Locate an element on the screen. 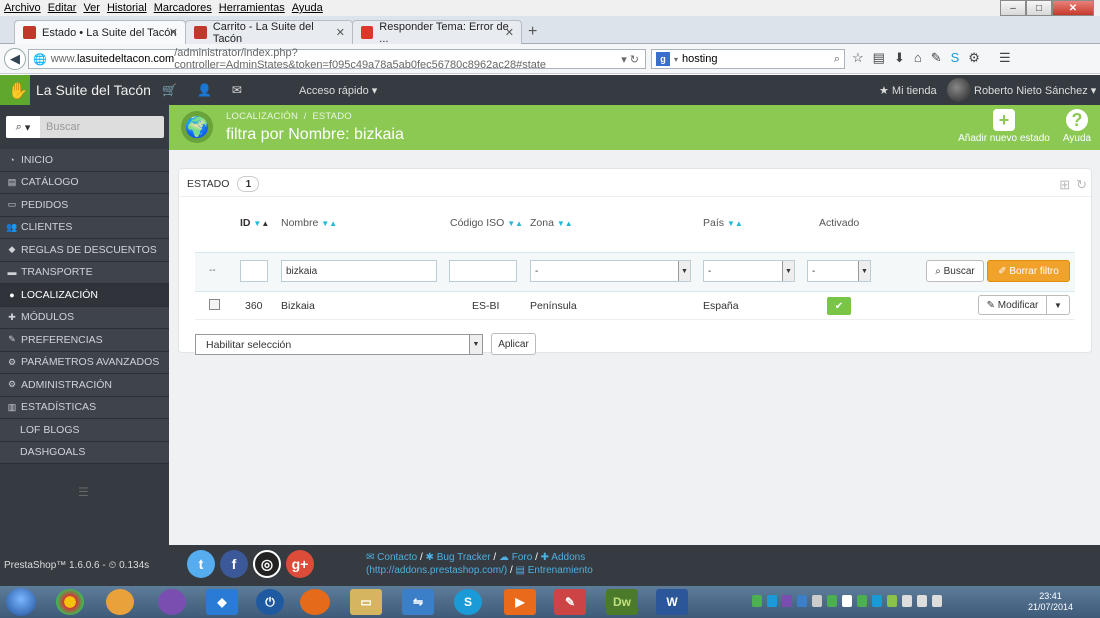 The image size is (1100, 618). help-button: ? Ayuda is located at coordinates (1077, 126).